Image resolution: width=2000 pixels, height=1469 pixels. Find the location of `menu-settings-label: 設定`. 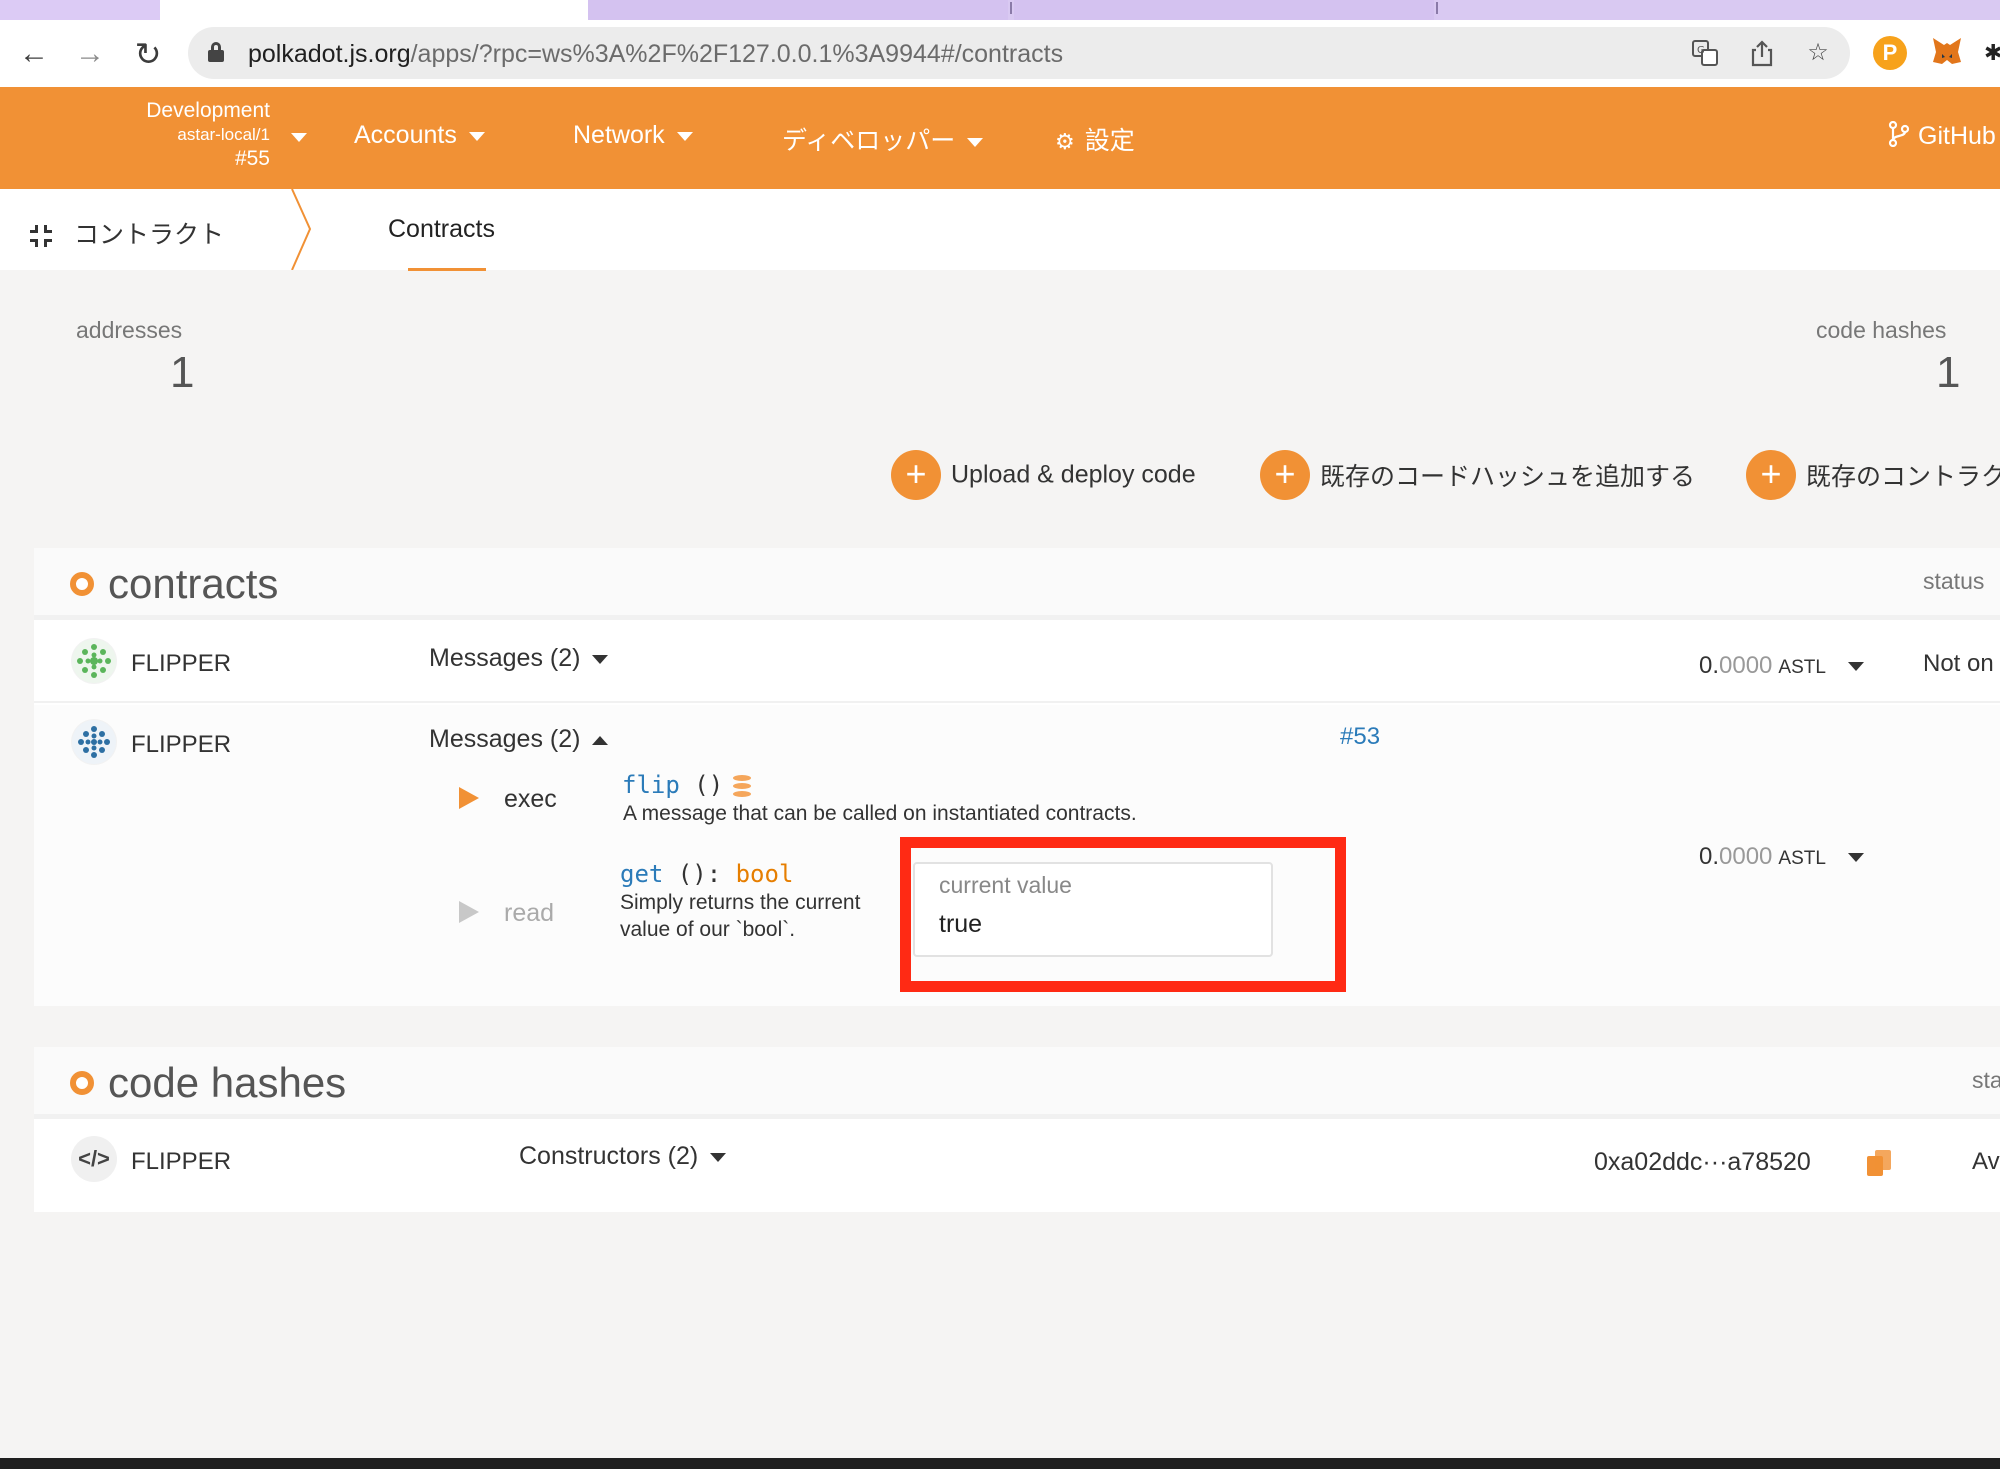

menu-settings-label: 設定 is located at coordinates (1109, 141).